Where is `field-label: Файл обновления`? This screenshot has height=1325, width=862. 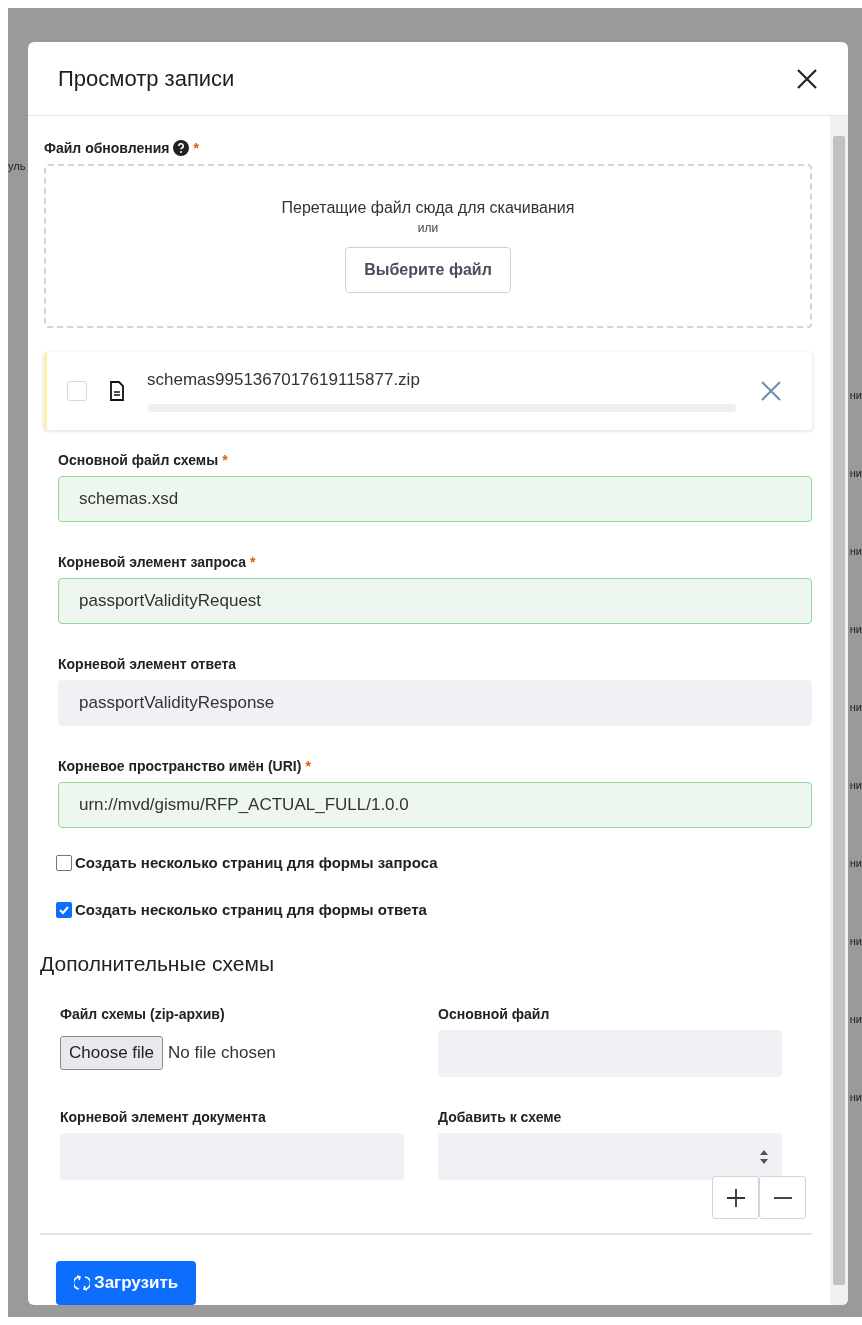
field-label: Файл обновления is located at coordinates (107, 148).